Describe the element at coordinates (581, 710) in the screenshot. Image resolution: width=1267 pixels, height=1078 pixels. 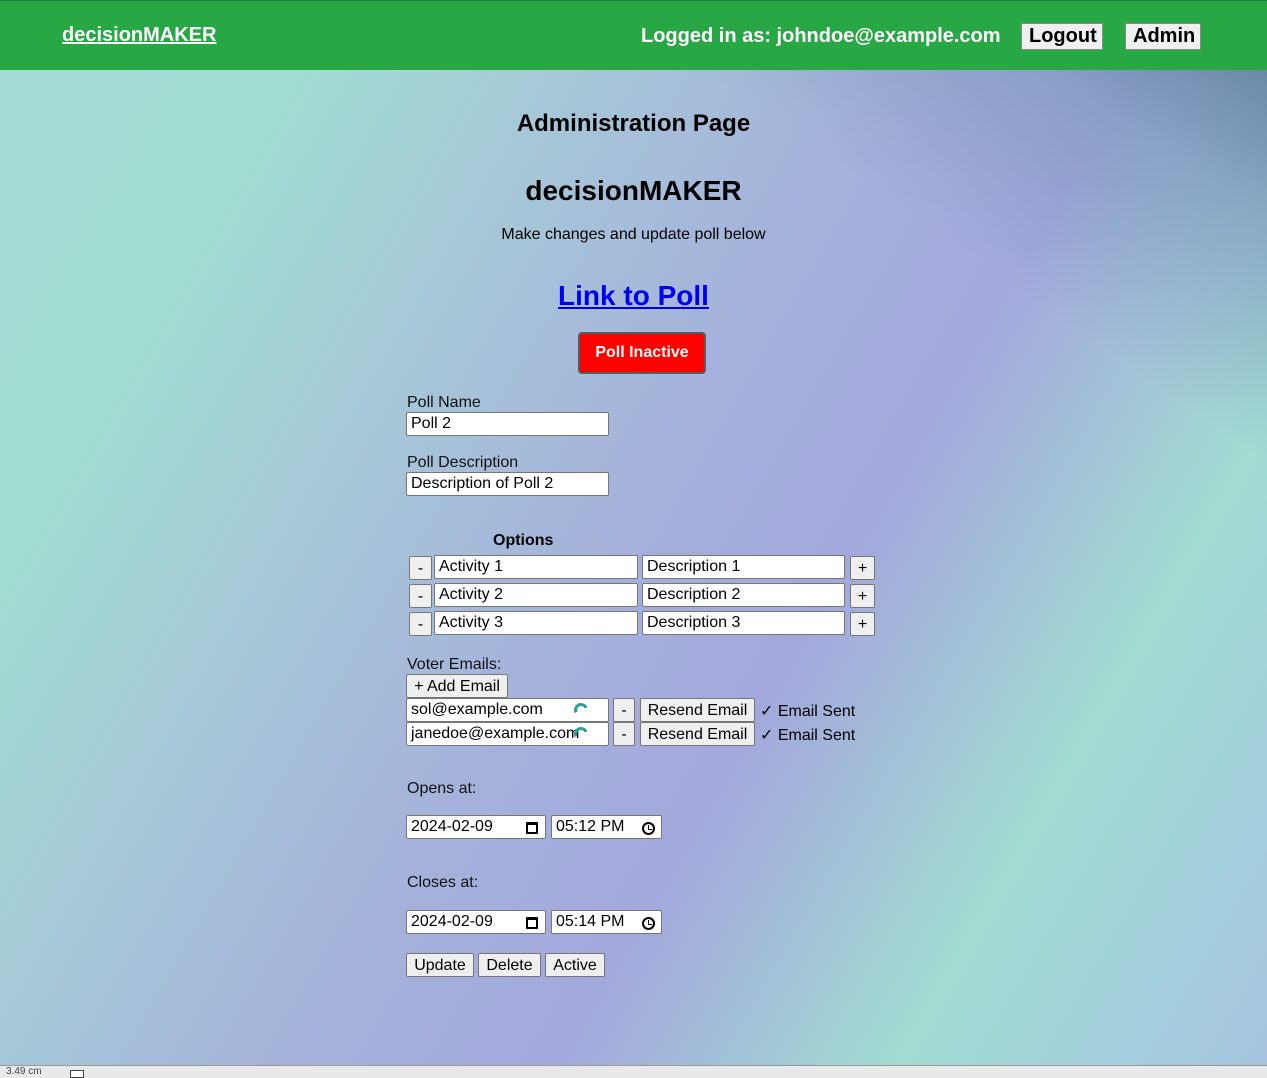
I see `loading-spinner-icon` at that location.